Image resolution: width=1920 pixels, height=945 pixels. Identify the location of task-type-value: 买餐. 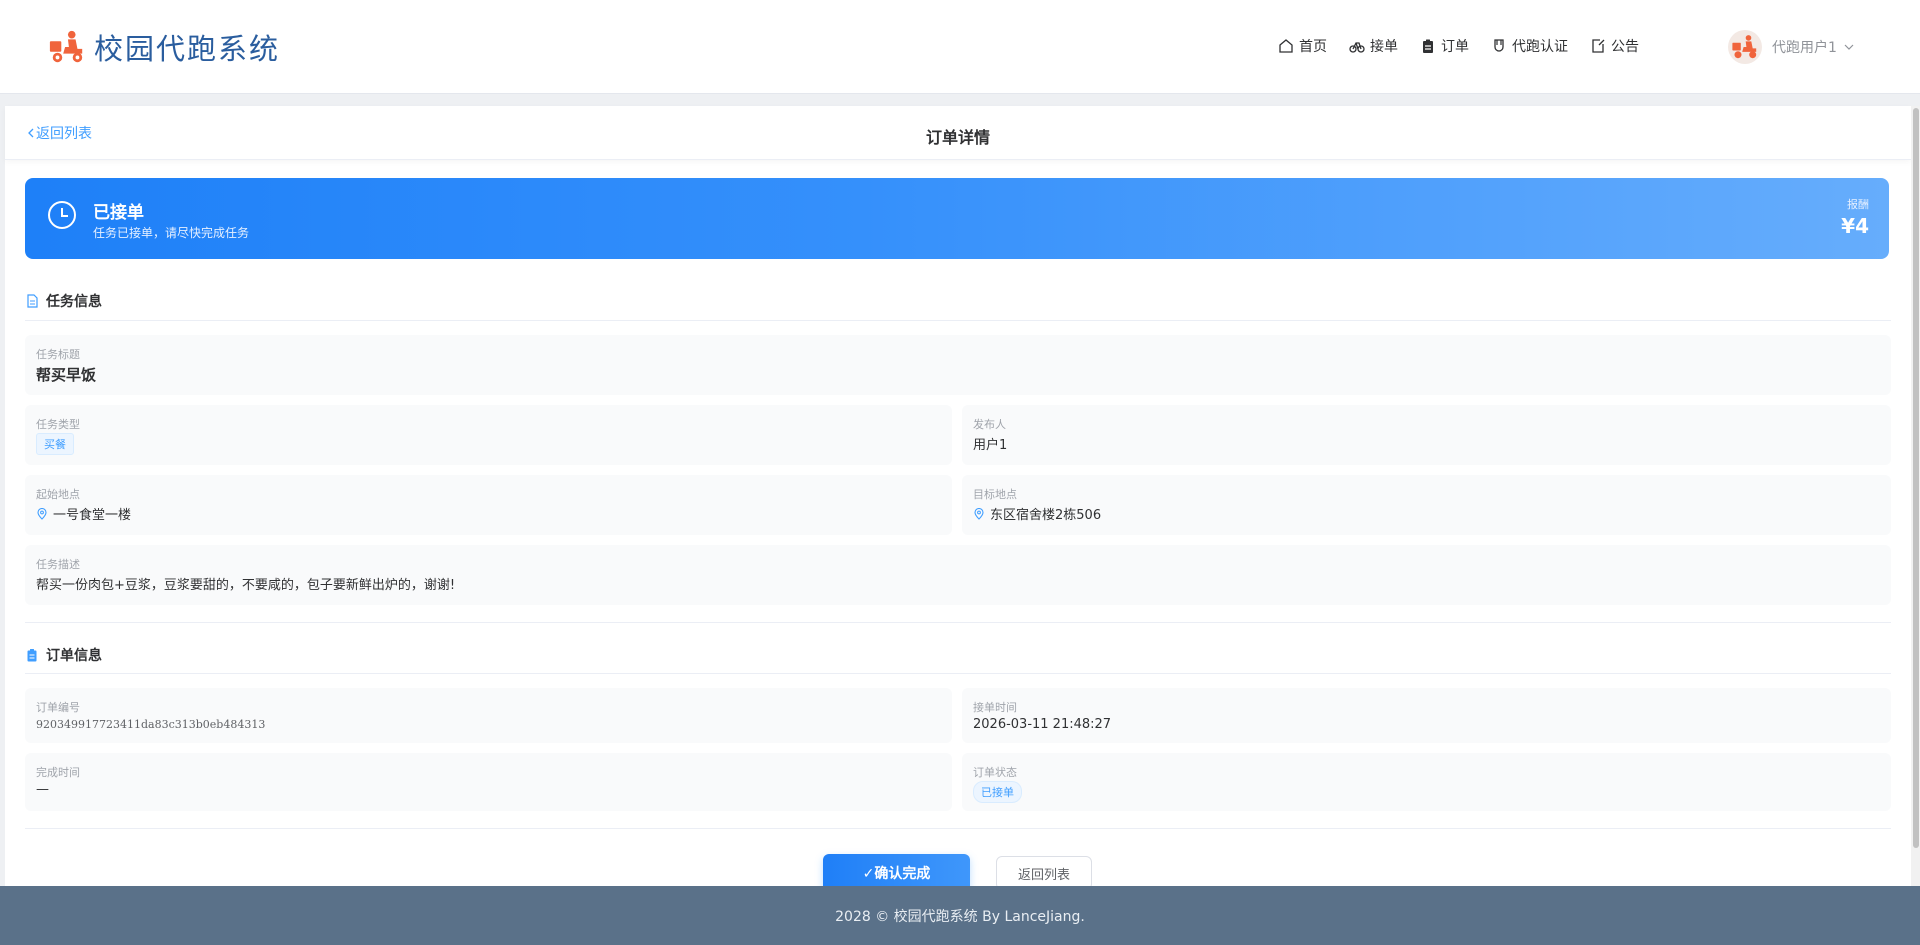
(55, 444).